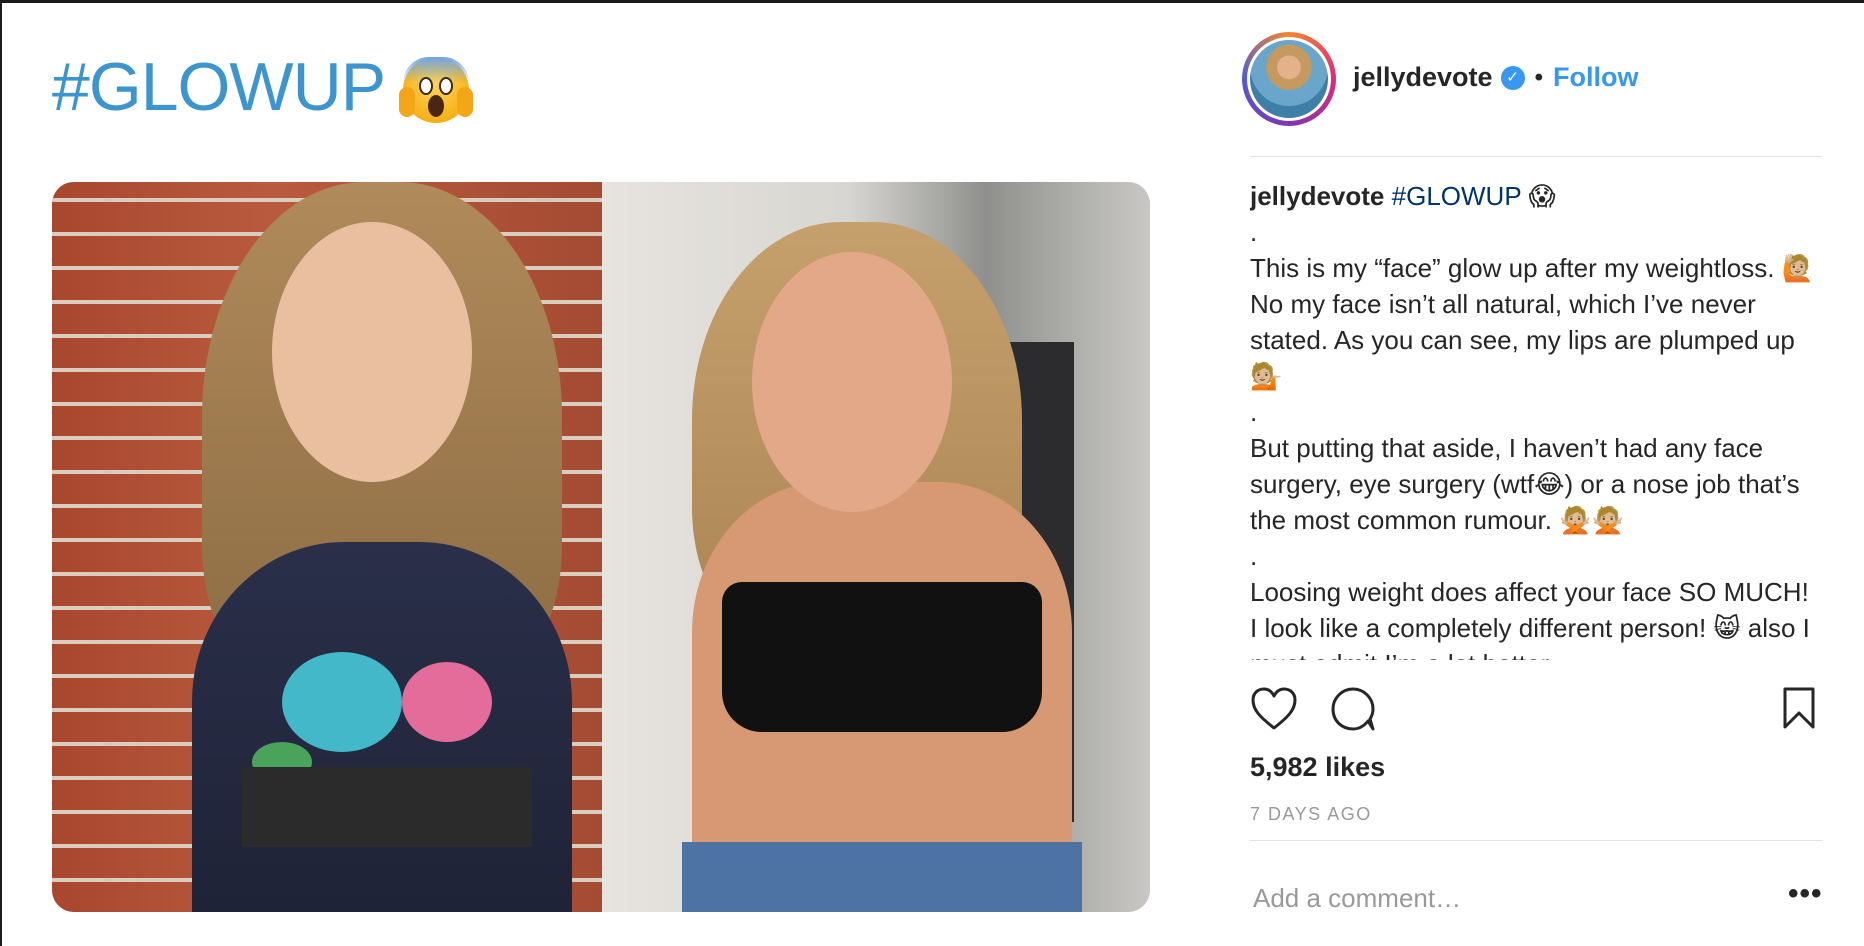 This screenshot has width=1864, height=946. I want to click on header-username: jellydevote, so click(1423, 77).